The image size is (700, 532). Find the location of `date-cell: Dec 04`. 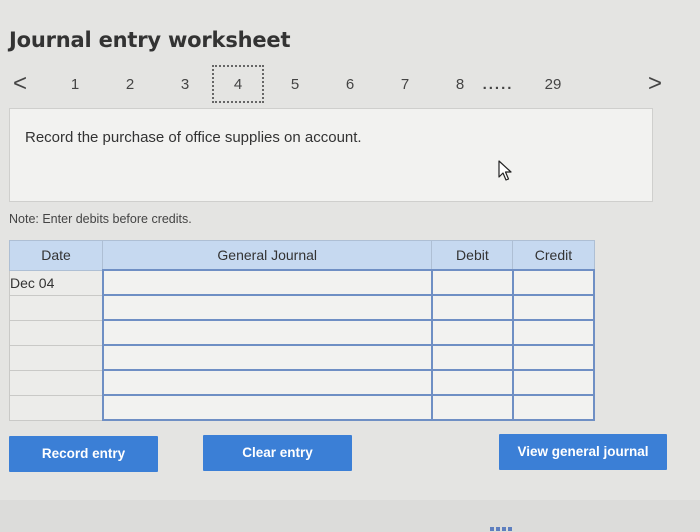

date-cell: Dec 04 is located at coordinates (56, 282).